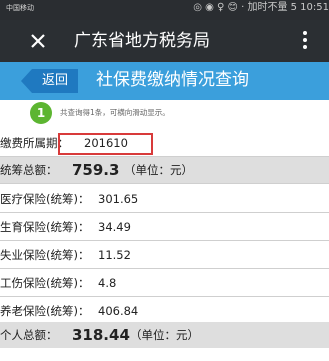 Image resolution: width=329 pixels, height=361 pixels. Describe the element at coordinates (164, 311) in the screenshot. I see `list-item: 养老保险(统筹)： 406.84` at that location.